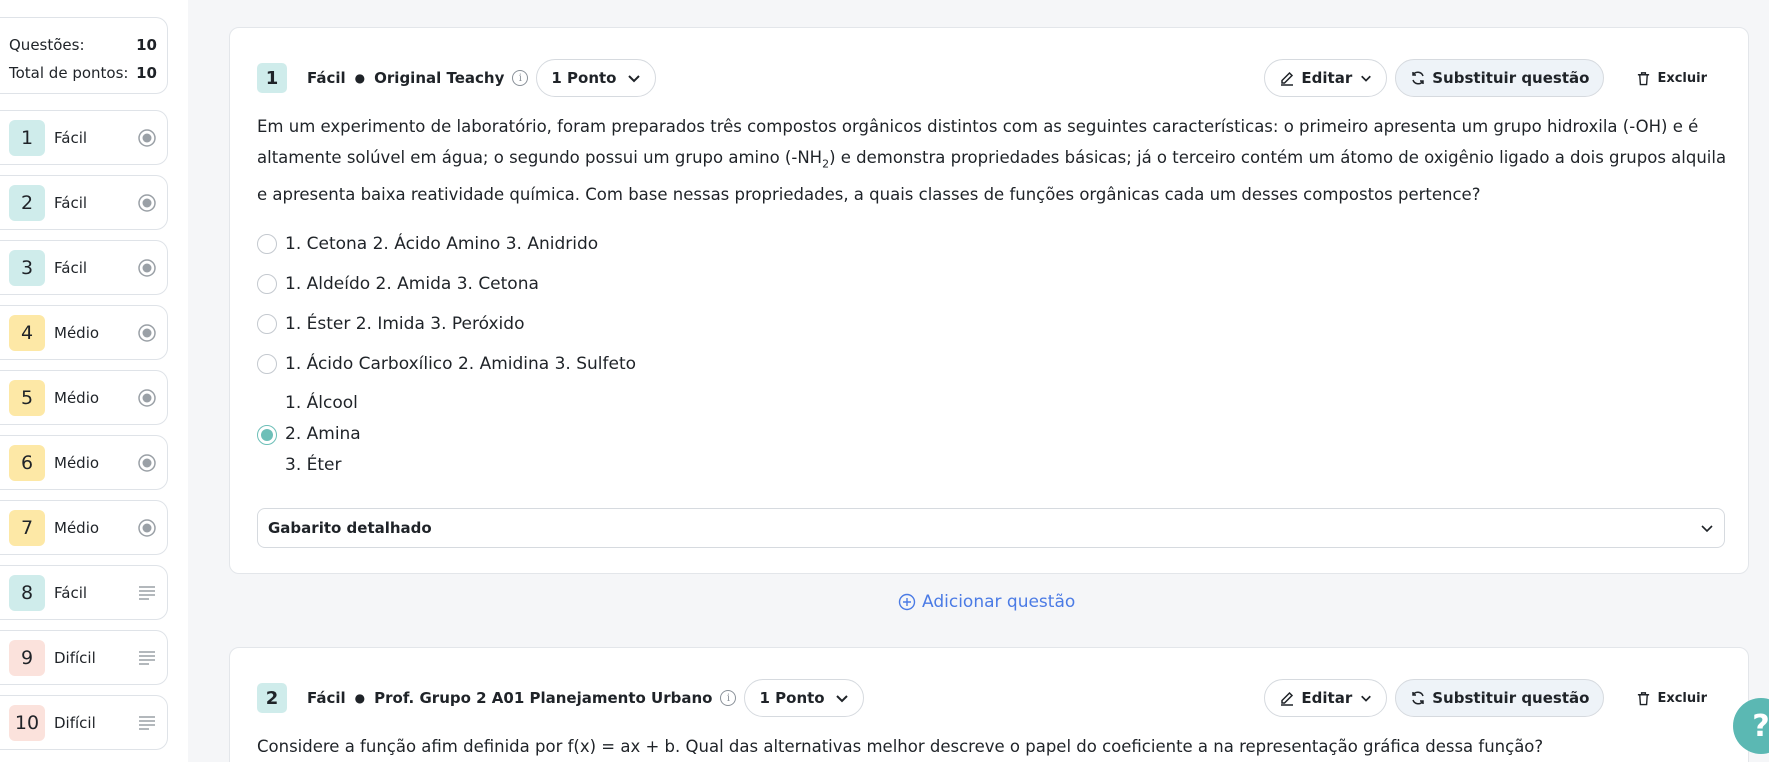  I want to click on option: 1. Aldeído 2. Amida 3. Cetona, so click(446, 284).